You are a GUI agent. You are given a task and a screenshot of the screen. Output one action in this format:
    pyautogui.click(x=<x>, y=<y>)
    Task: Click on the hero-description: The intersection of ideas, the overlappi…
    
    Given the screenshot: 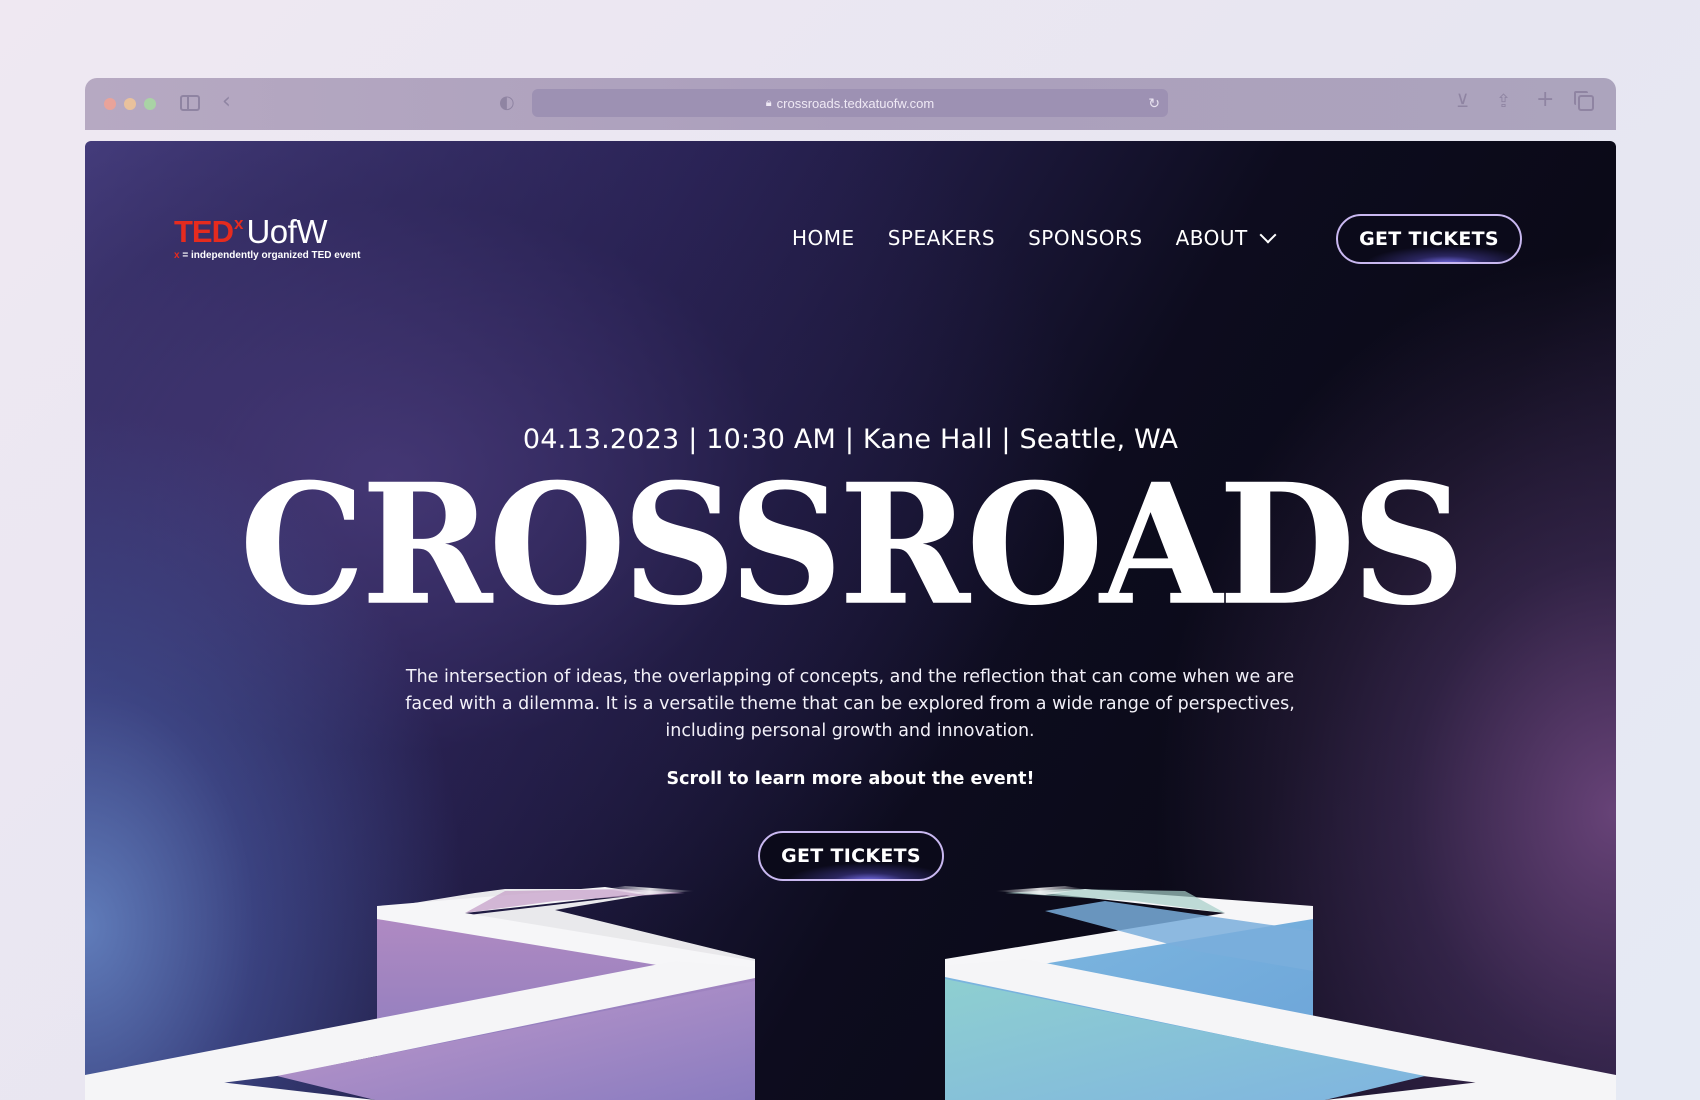 What is the action you would take?
    pyautogui.click(x=850, y=704)
    